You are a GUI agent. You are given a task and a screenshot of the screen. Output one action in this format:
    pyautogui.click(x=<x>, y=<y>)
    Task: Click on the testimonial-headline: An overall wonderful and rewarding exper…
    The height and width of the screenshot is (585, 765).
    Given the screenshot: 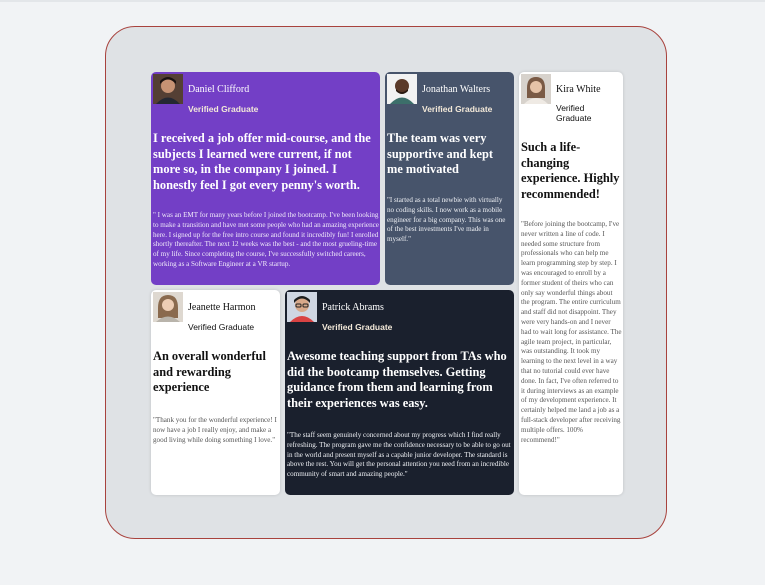 What is the action you would take?
    pyautogui.click(x=209, y=371)
    